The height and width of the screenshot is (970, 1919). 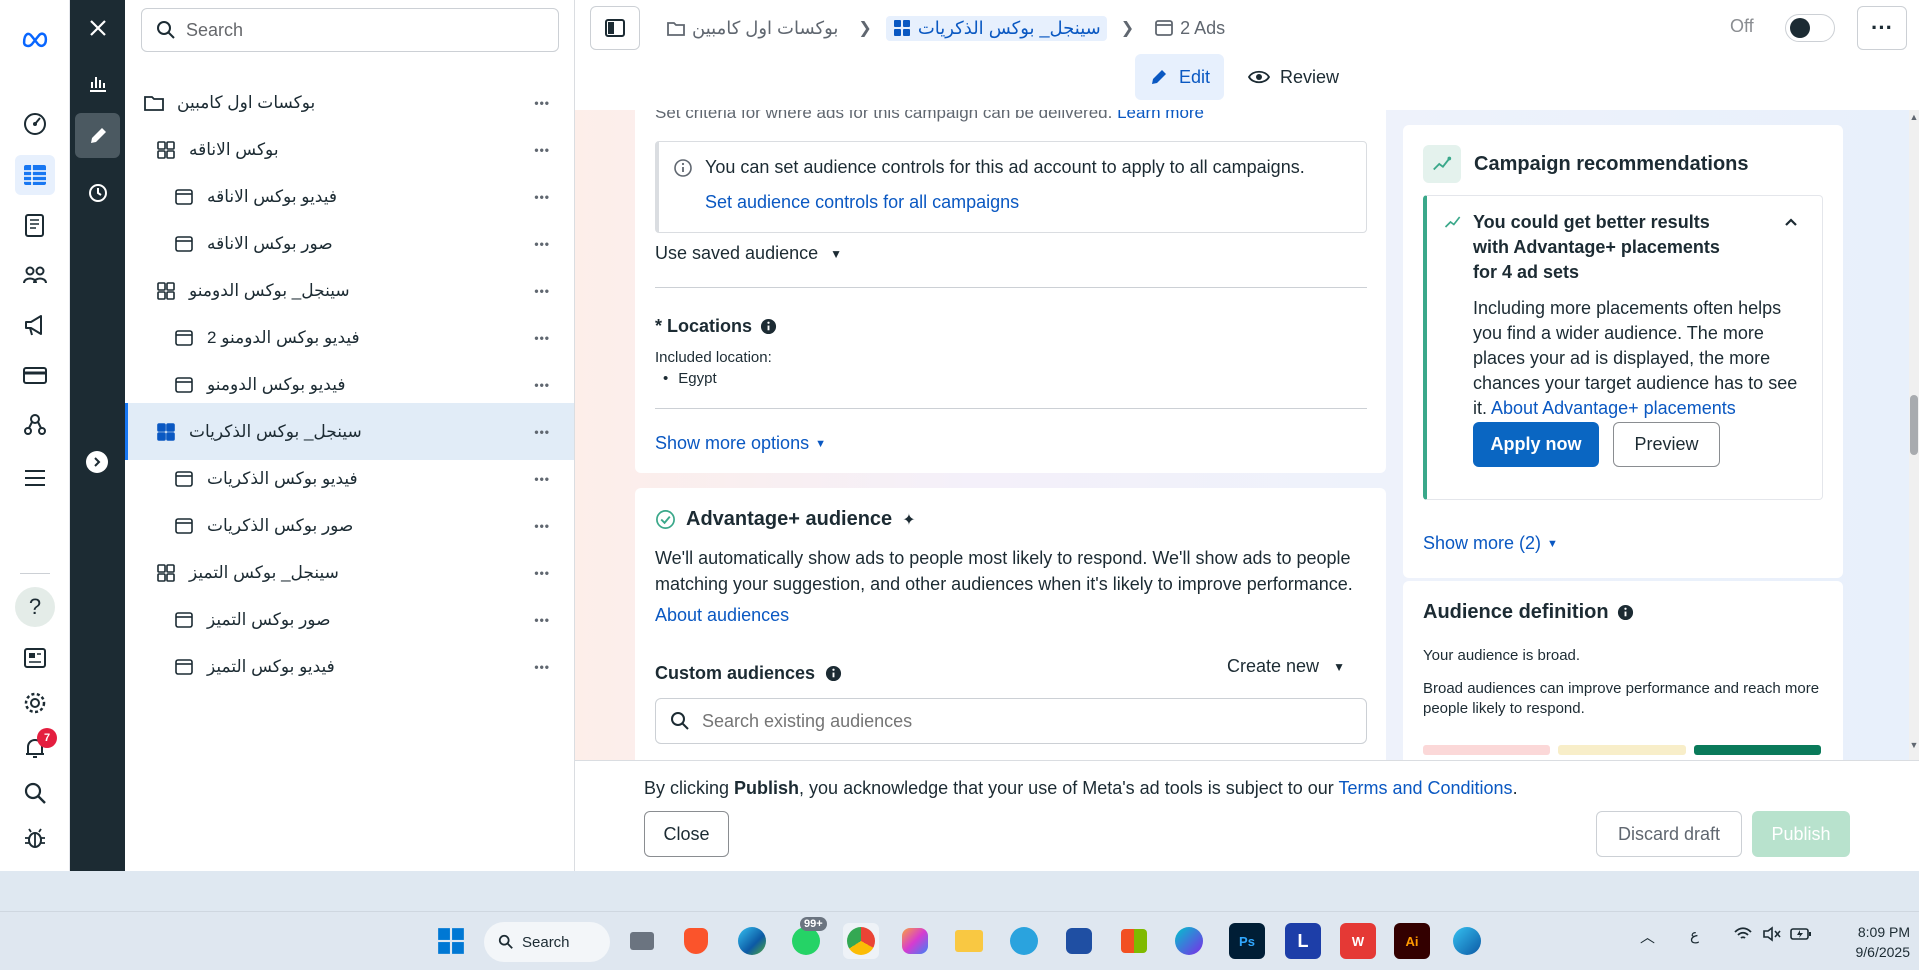 What do you see at coordinates (1694, 935) in the screenshot?
I see `input-language-indicator: ع` at bounding box center [1694, 935].